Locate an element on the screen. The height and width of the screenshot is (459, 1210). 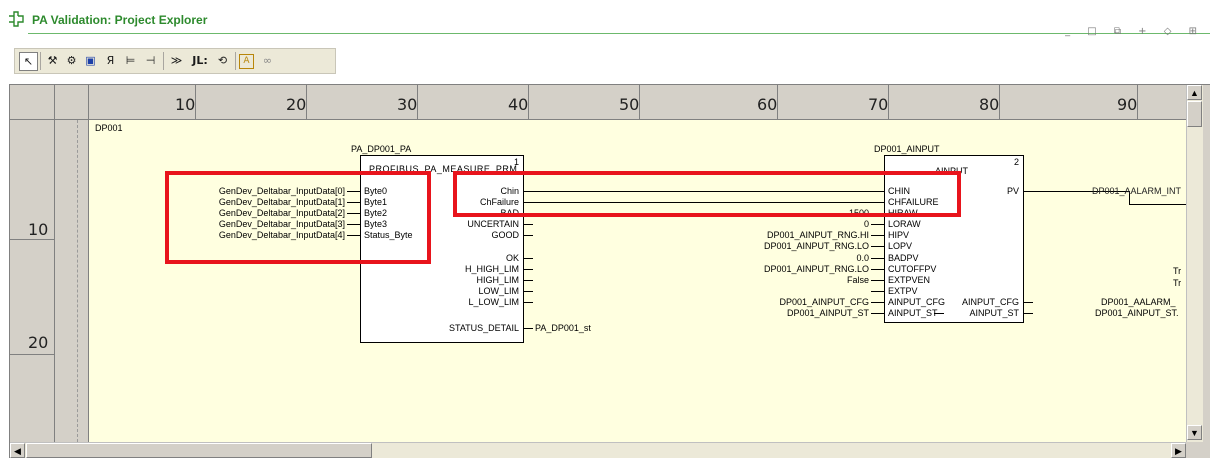
input-variable: 0.0 is located at coordinates (779, 258).